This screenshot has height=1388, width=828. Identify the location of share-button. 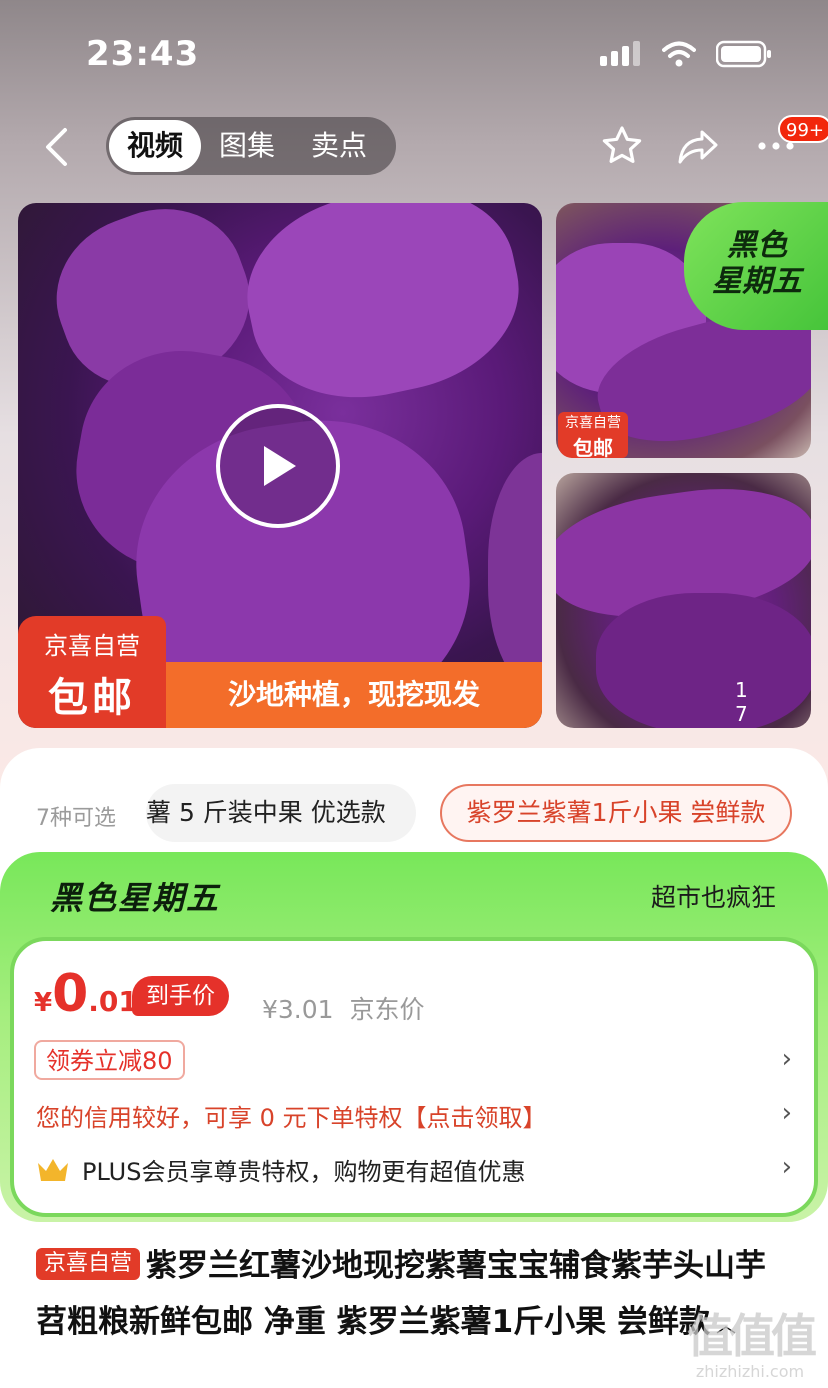
(698, 146).